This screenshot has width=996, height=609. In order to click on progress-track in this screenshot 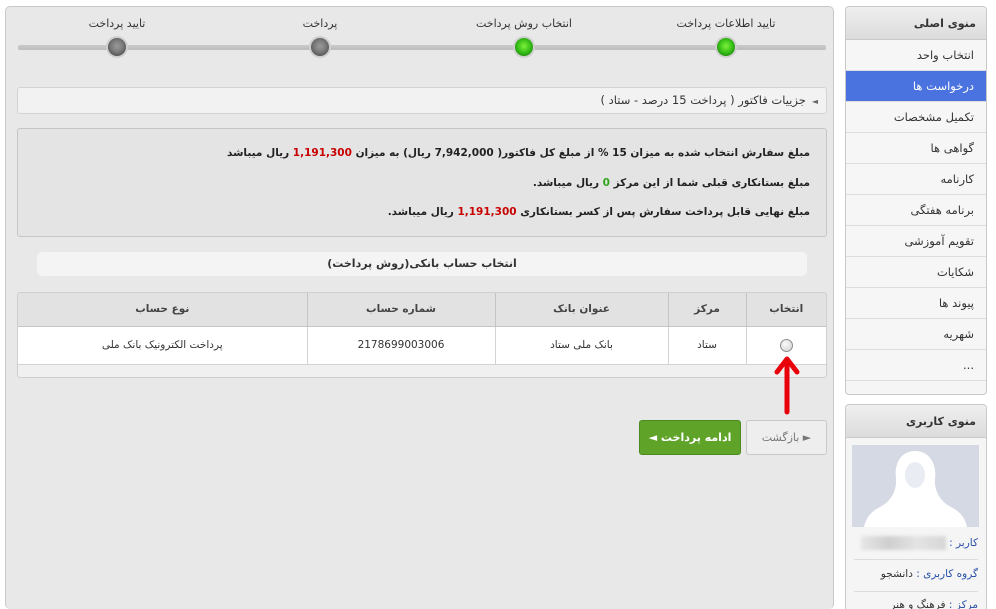, I will do `click(422, 47)`.